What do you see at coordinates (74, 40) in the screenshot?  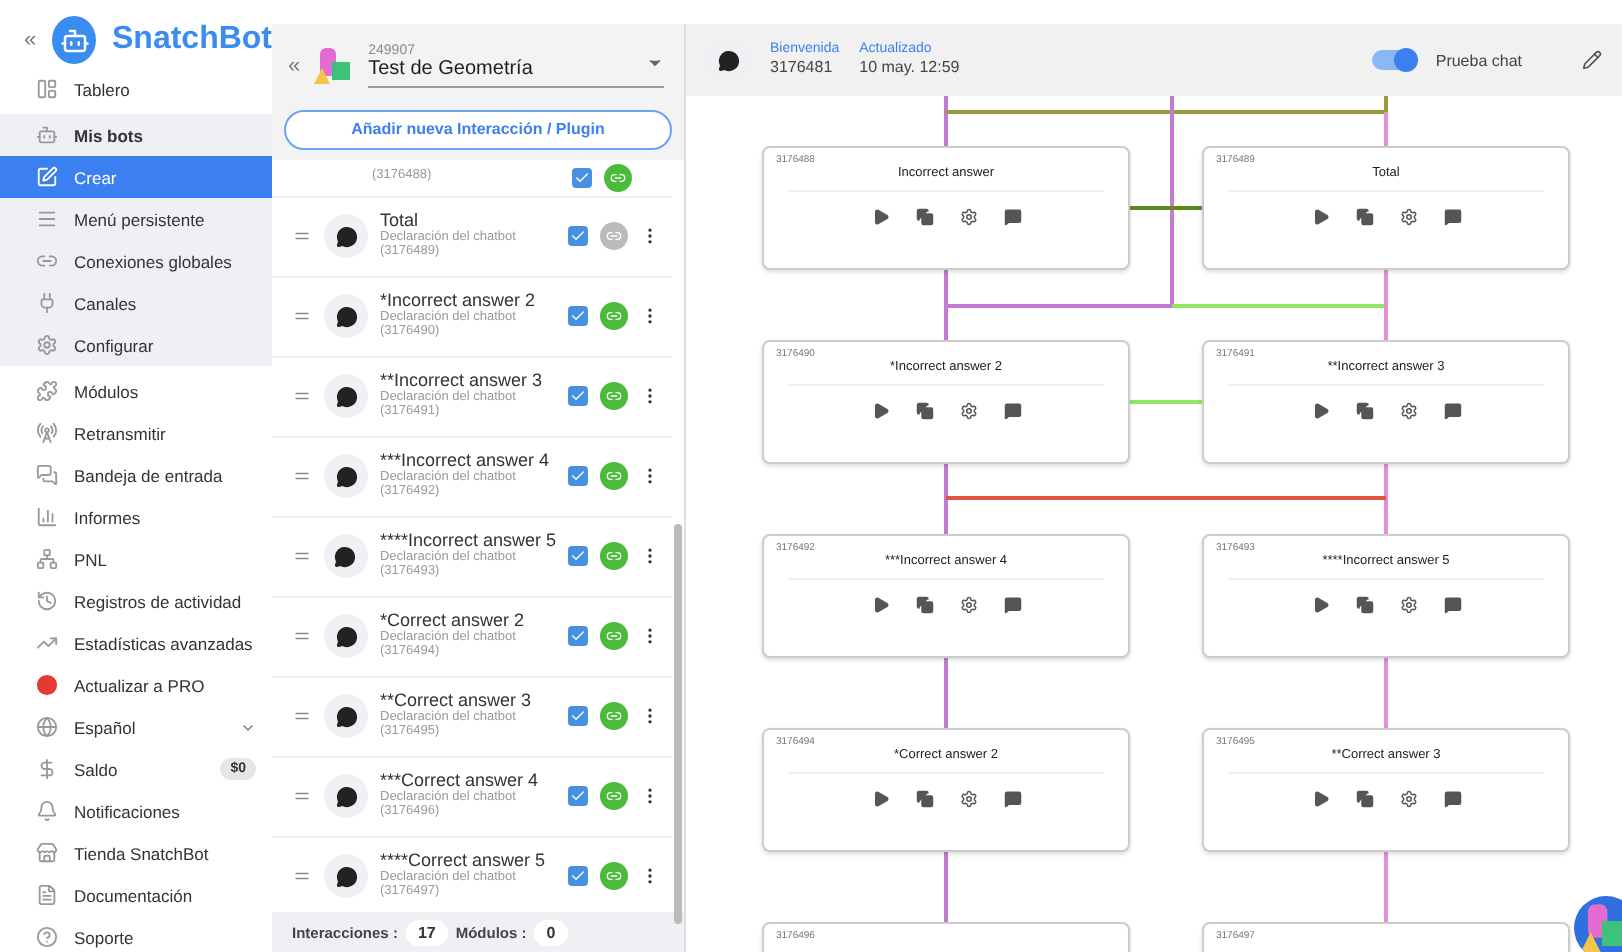 I see `robot-logo-icon` at bounding box center [74, 40].